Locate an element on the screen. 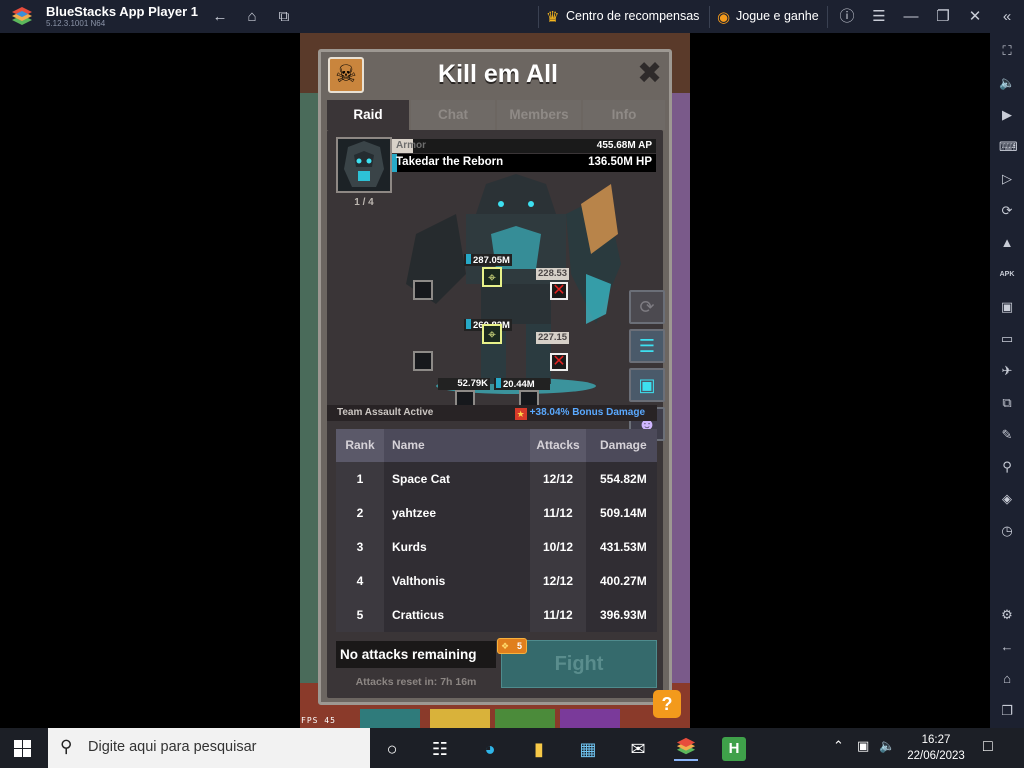 Image resolution: width=1024 pixels, height=768 pixels. bonus-damage-label: ★ +38.04% Bonus Damage is located at coordinates (579, 413).